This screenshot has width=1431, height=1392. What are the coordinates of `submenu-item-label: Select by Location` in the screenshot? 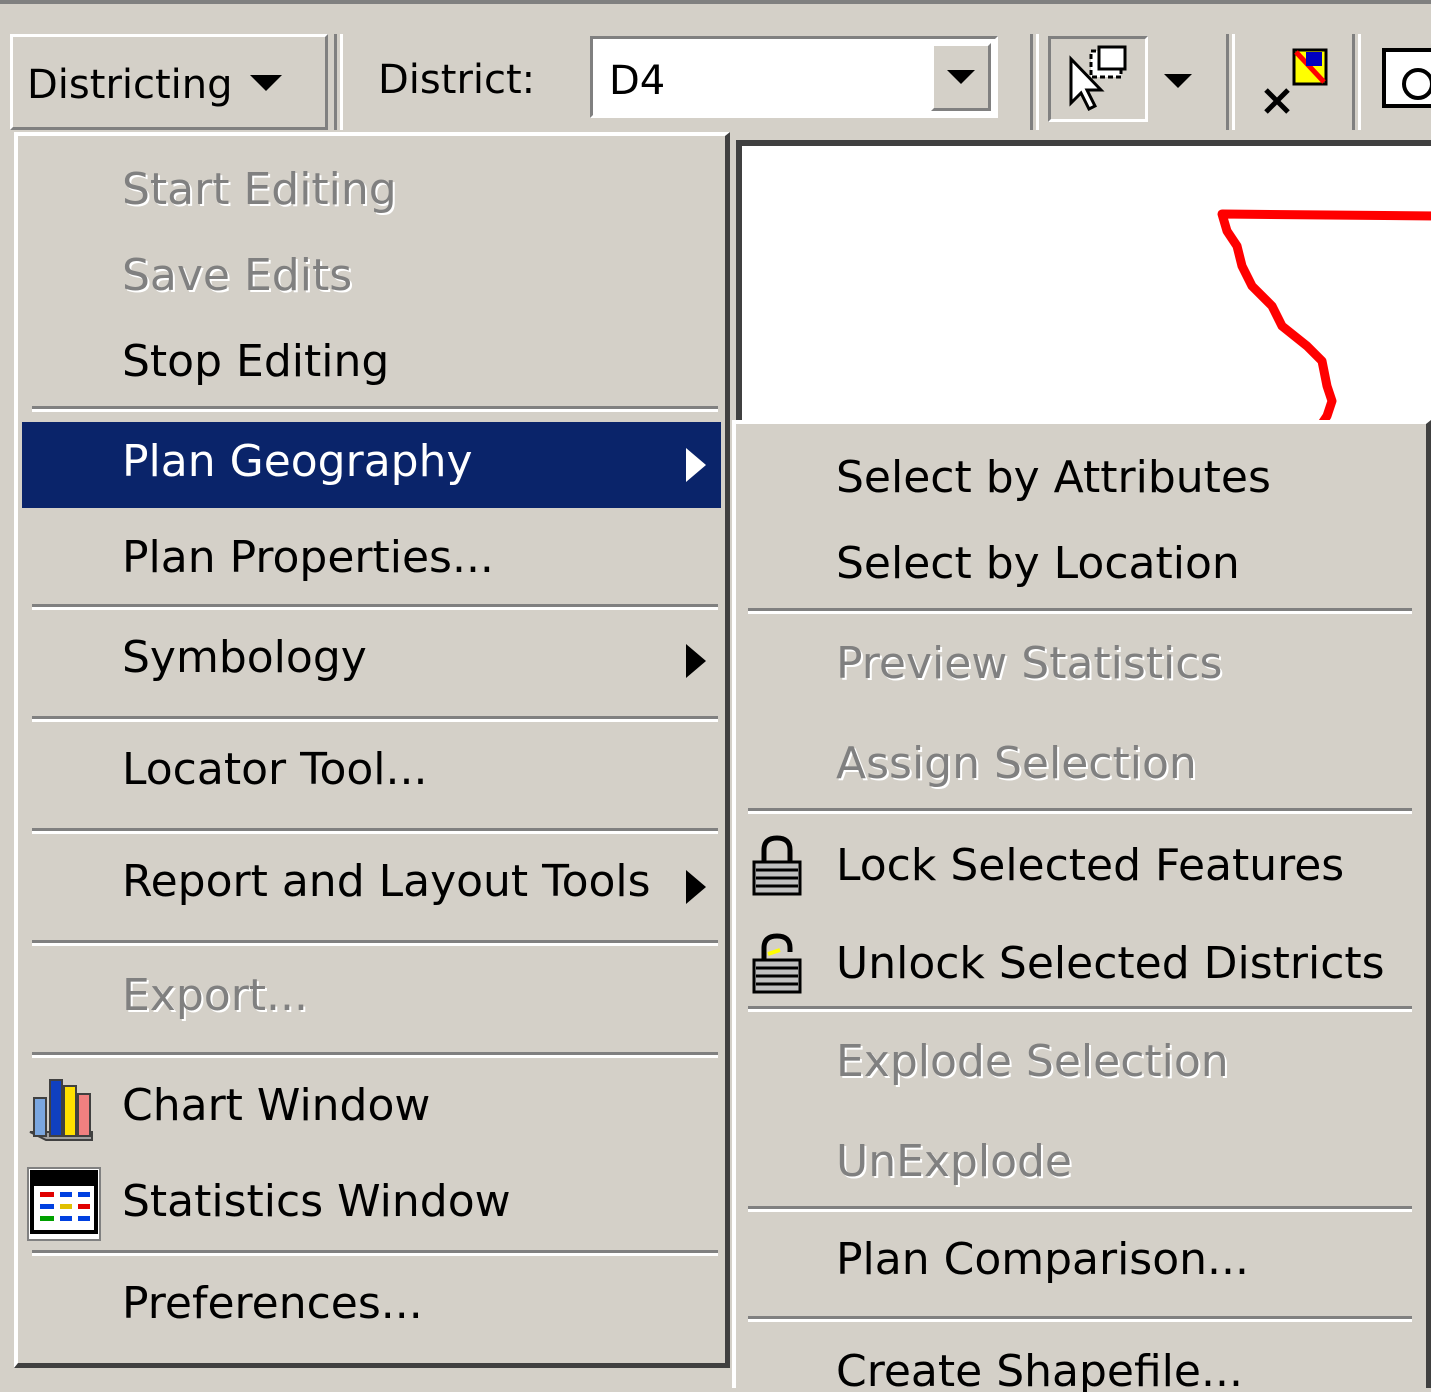 It's located at (1038, 563).